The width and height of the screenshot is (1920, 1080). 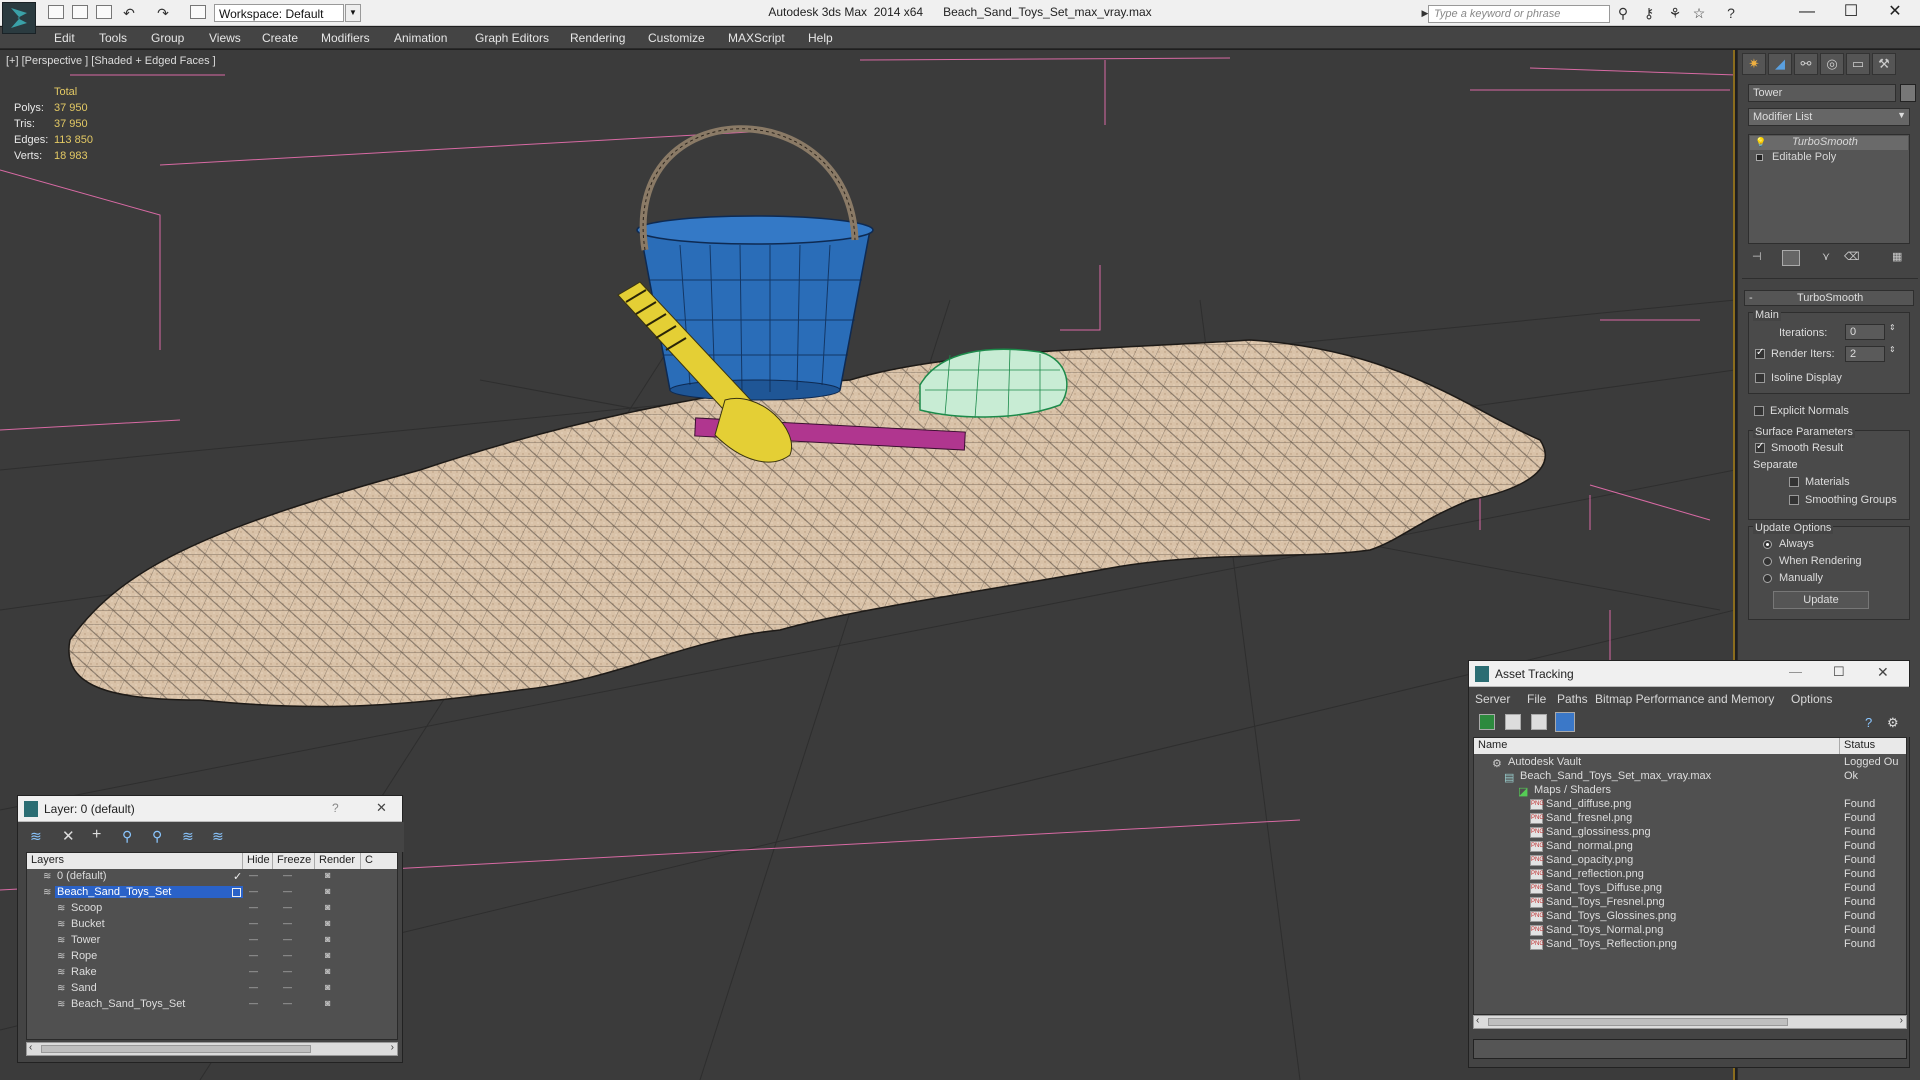 I want to click on modifier-list-dropdown: Modifier List ▼, so click(x=1829, y=117).